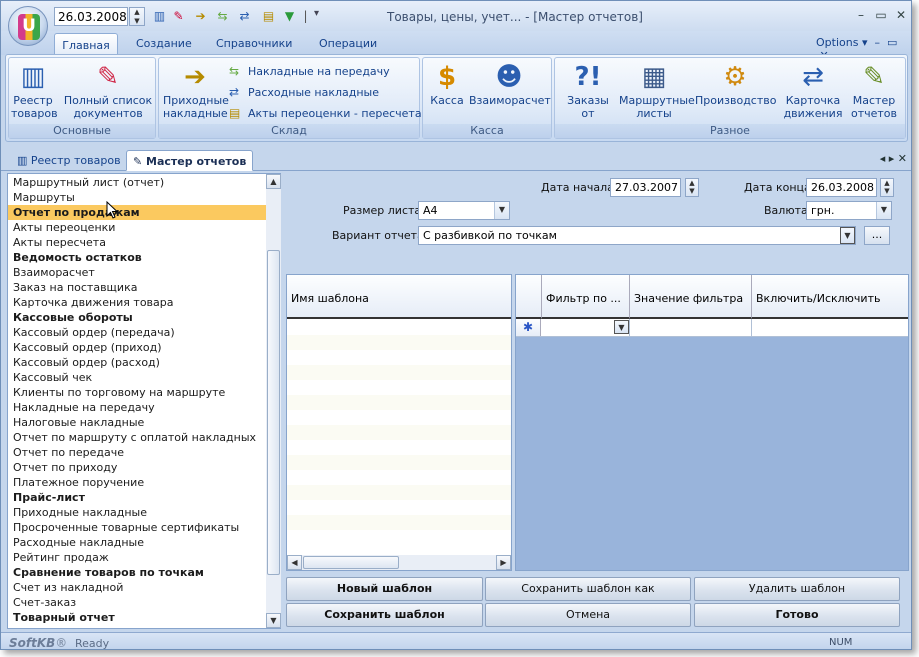  Describe the element at coordinates (510, 84) in the screenshot. I see `settlements-button: ☻ Взаиморасчет` at that location.